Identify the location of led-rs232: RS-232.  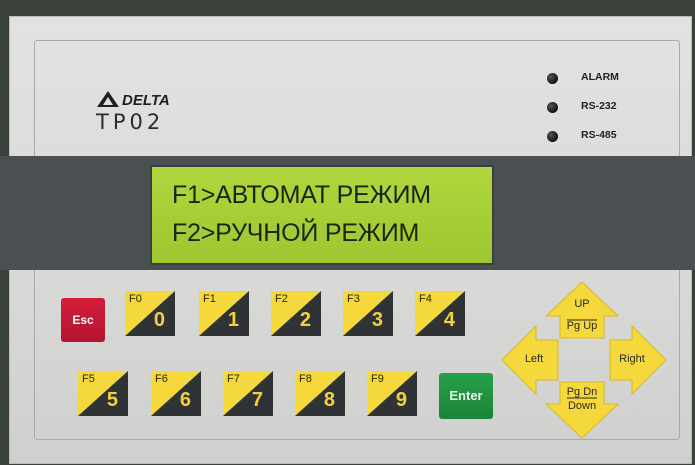
(597, 108).